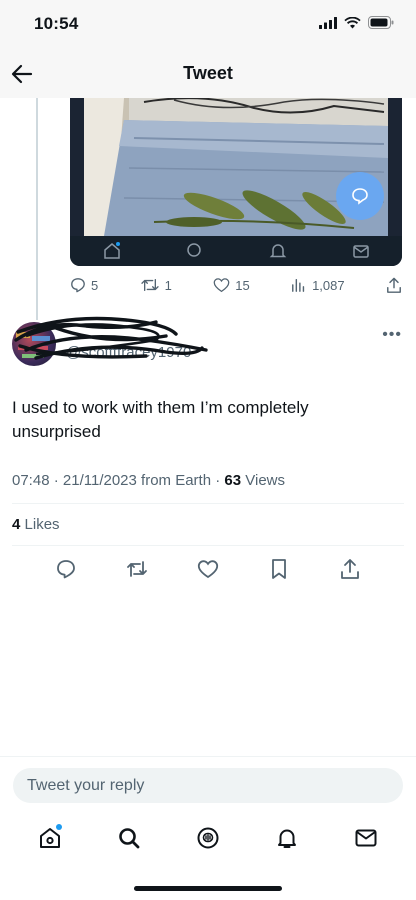 The width and height of the screenshot is (416, 900). I want to click on likes-stat: 4 Likes, so click(36, 524).